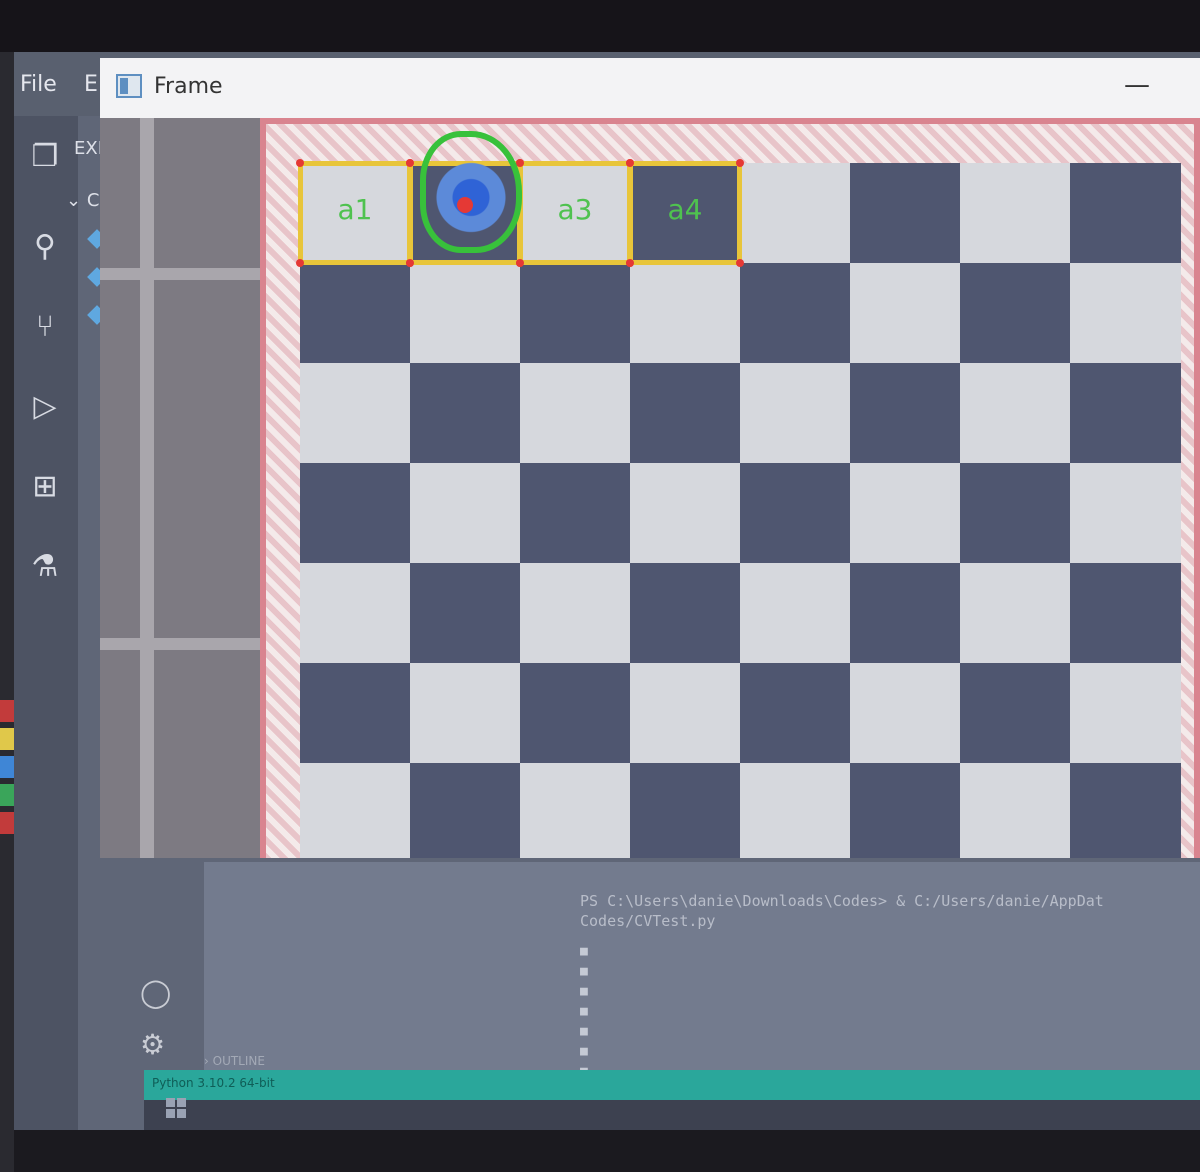 Image resolution: width=1200 pixels, height=1172 pixels. Describe the element at coordinates (91, 84) in the screenshot. I see `menu-edit: E` at that location.